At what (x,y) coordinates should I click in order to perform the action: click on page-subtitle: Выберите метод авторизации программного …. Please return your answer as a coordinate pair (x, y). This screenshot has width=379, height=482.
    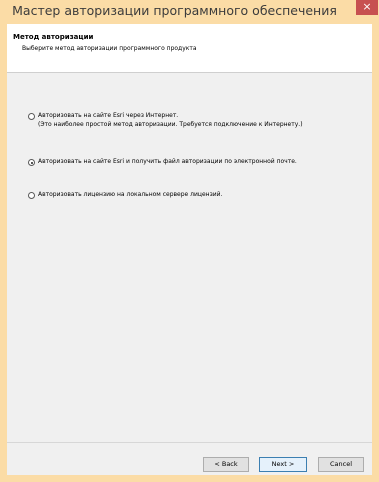
    Looking at the image, I should click on (109, 48).